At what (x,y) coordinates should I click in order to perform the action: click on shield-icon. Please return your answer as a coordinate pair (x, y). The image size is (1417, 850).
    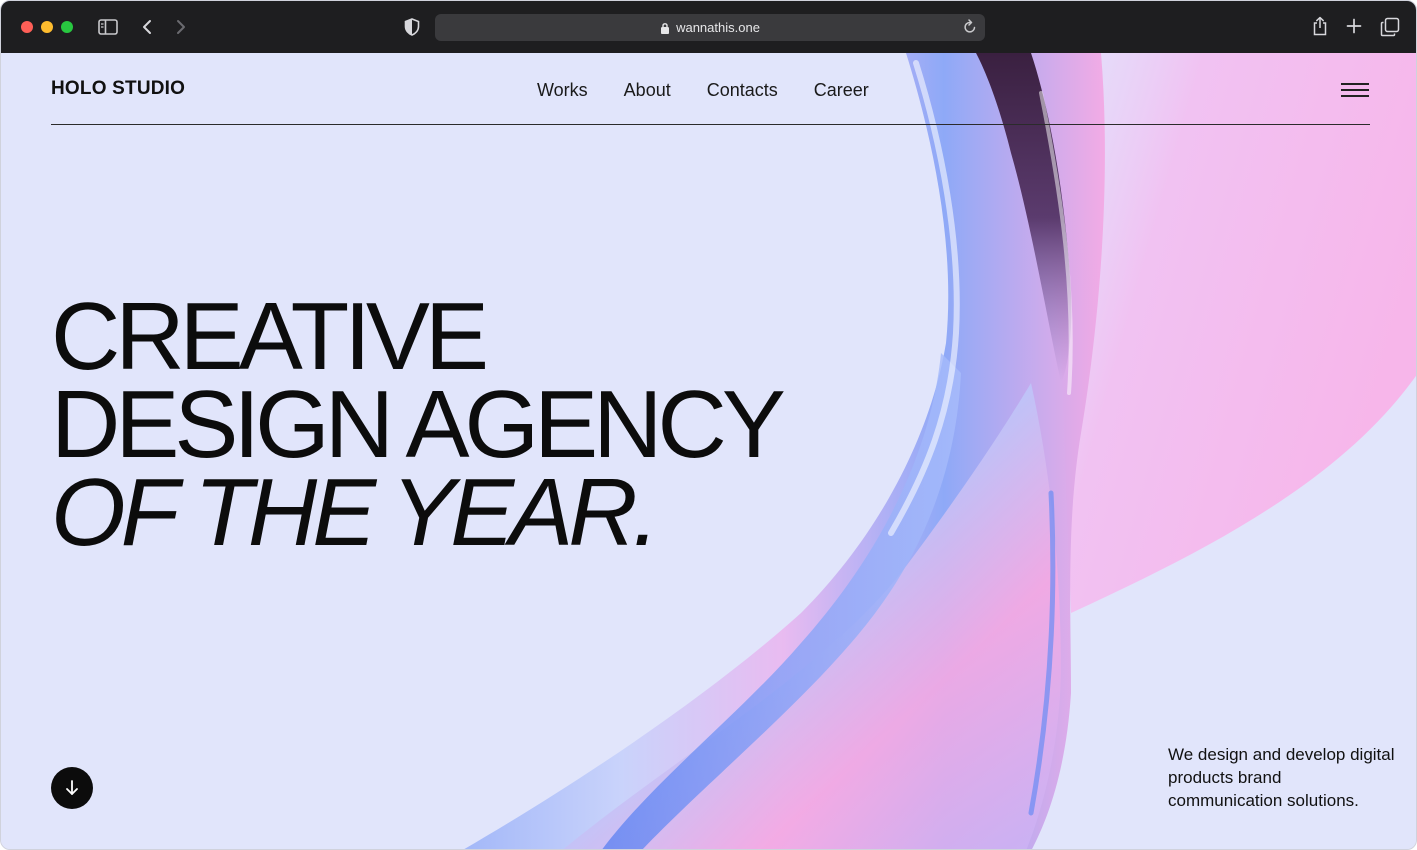
    Looking at the image, I should click on (412, 27).